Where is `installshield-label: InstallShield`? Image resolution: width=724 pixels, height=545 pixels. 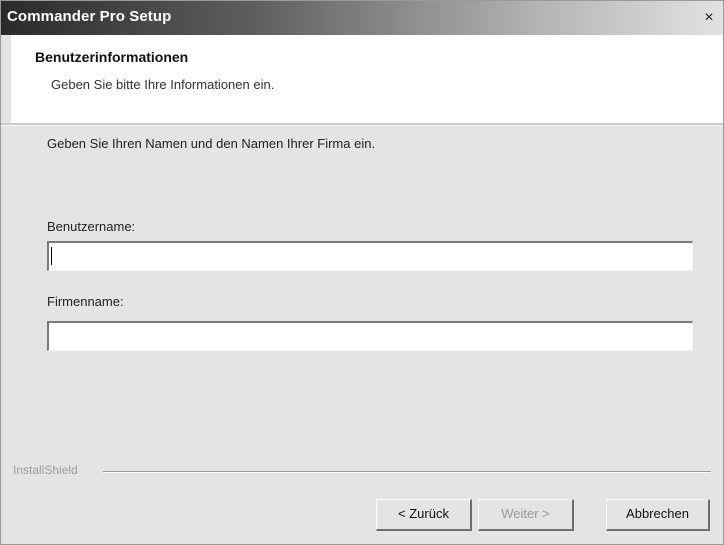
installshield-label: InstallShield is located at coordinates (45, 470).